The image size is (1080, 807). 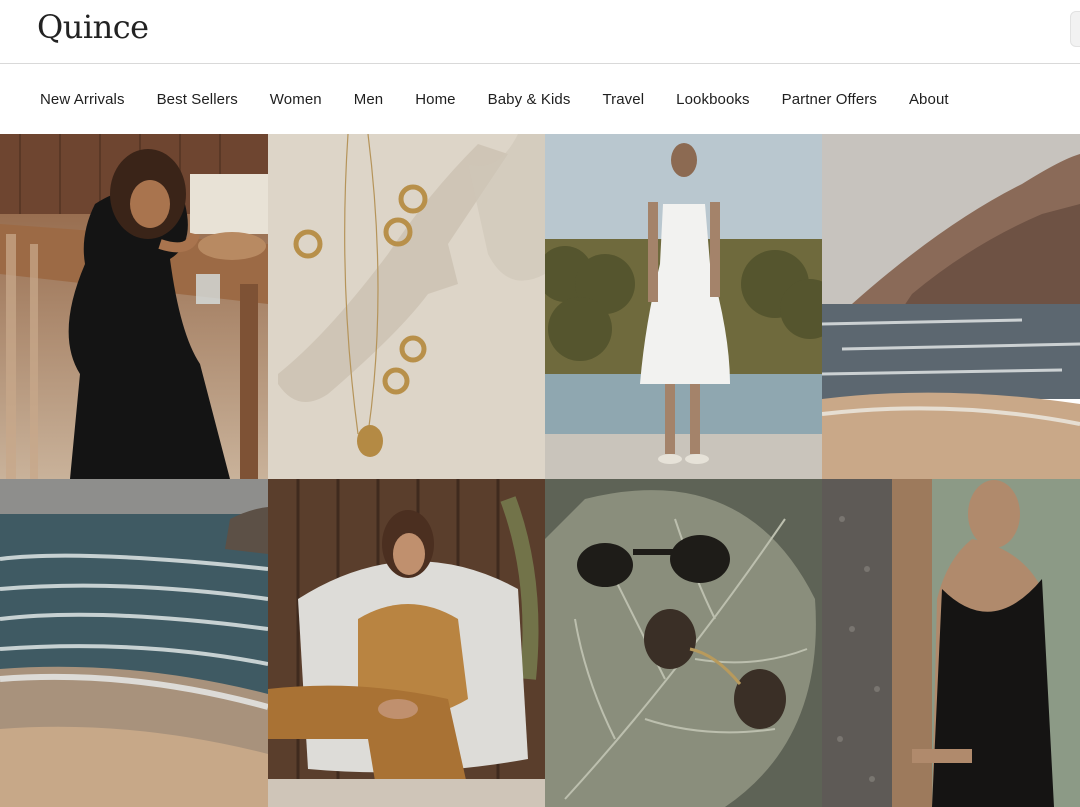 I want to click on nav-item-about: About, so click(x=929, y=99).